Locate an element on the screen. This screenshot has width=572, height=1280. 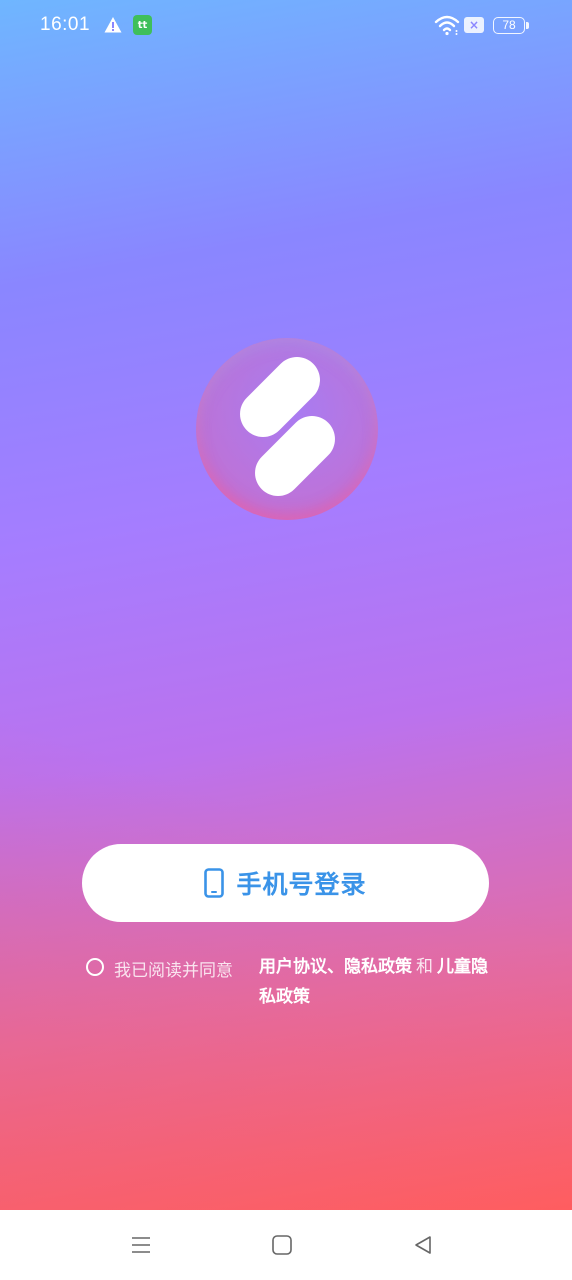
app-logo-icon is located at coordinates (287, 429).